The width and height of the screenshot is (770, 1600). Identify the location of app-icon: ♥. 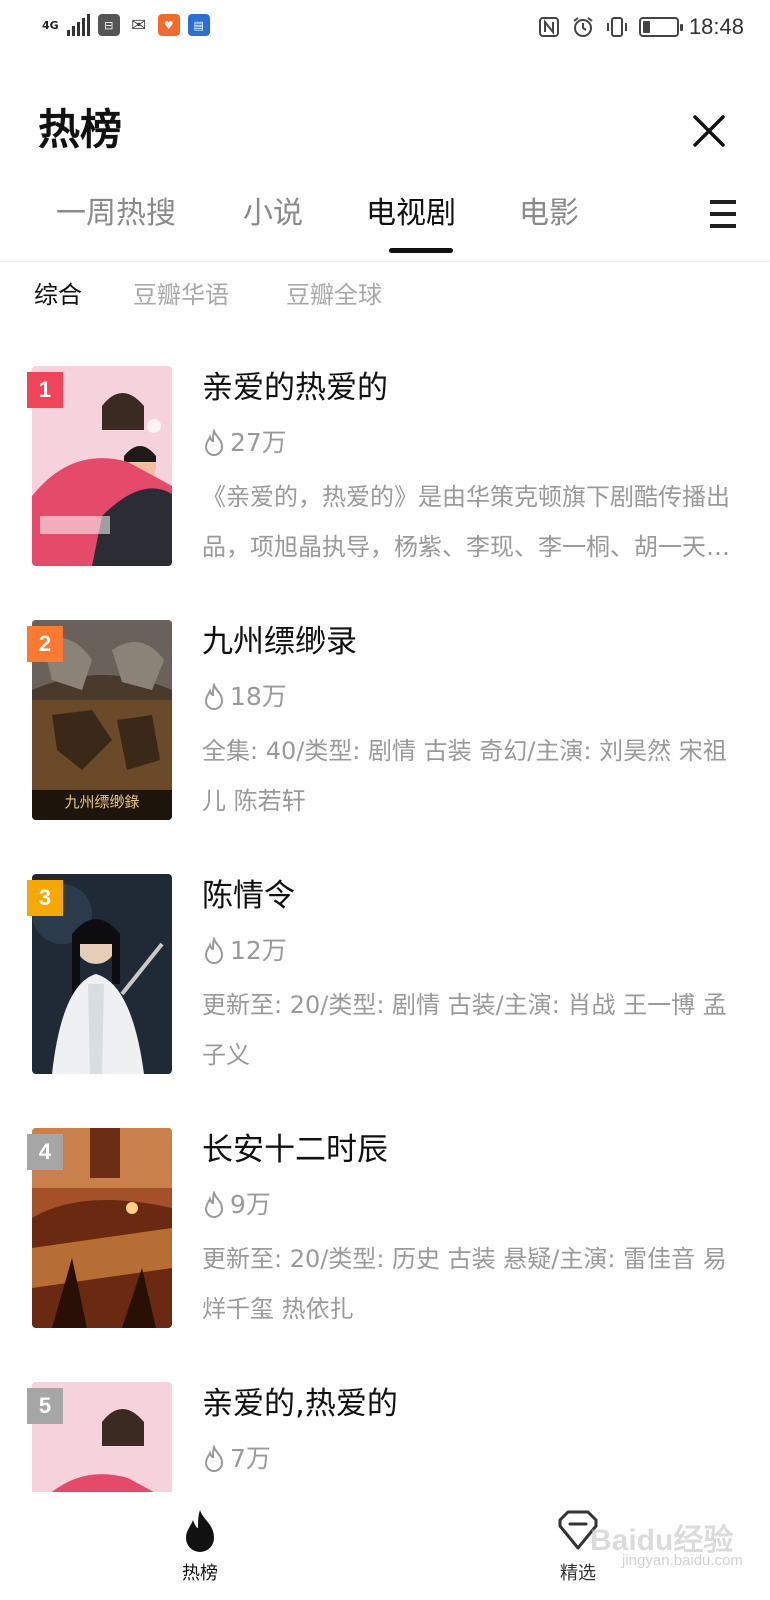
(168, 25).